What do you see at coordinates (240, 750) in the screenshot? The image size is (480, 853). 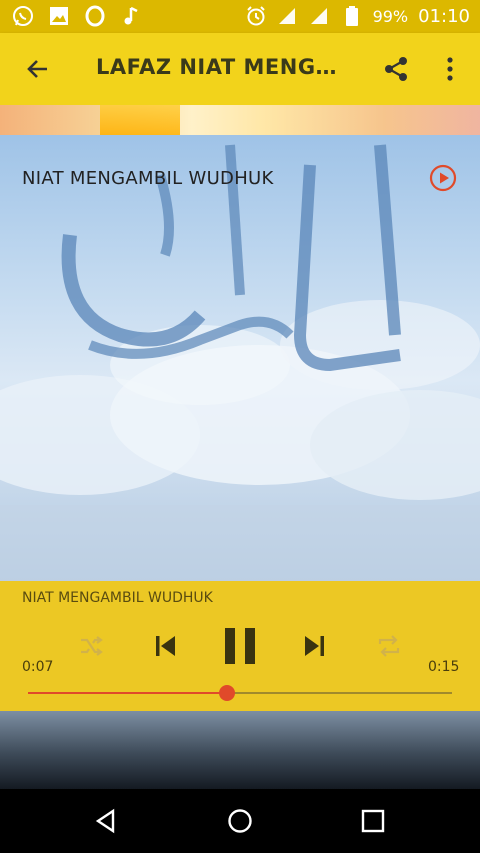 I see `background-lower` at bounding box center [240, 750].